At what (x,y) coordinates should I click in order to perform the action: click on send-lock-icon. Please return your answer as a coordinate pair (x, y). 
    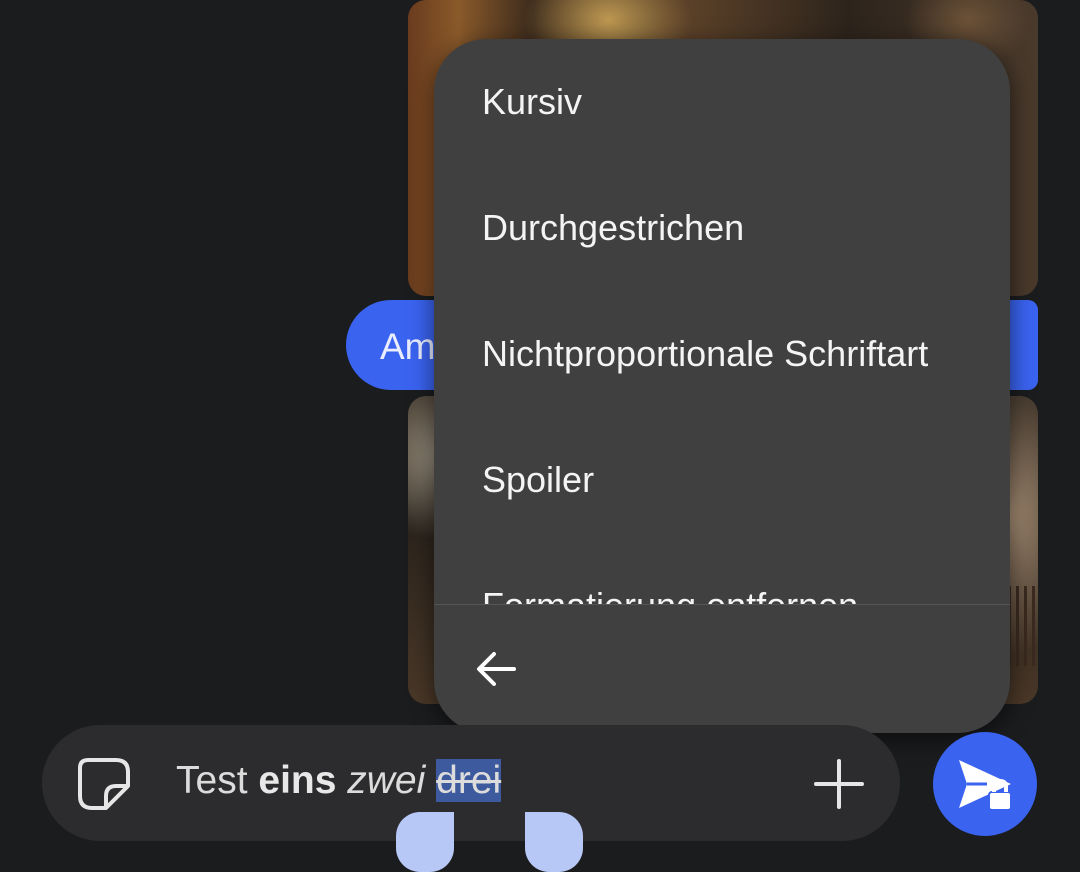
    Looking at the image, I should click on (985, 785).